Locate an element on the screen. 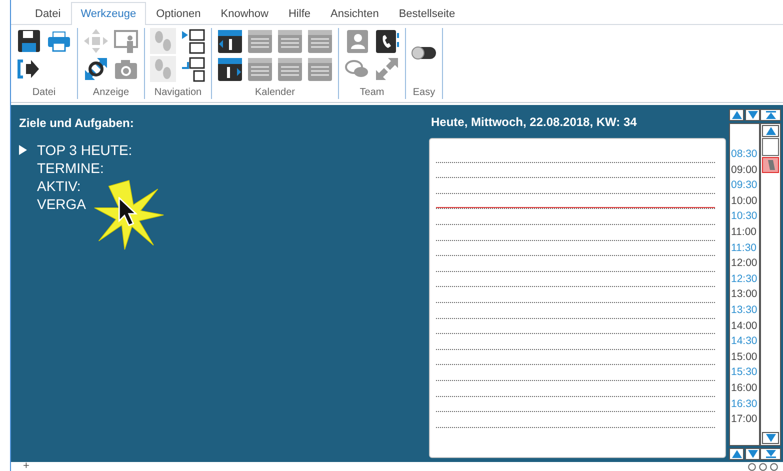 The width and height of the screenshot is (783, 471). scroll-top-button is located at coordinates (770, 115).